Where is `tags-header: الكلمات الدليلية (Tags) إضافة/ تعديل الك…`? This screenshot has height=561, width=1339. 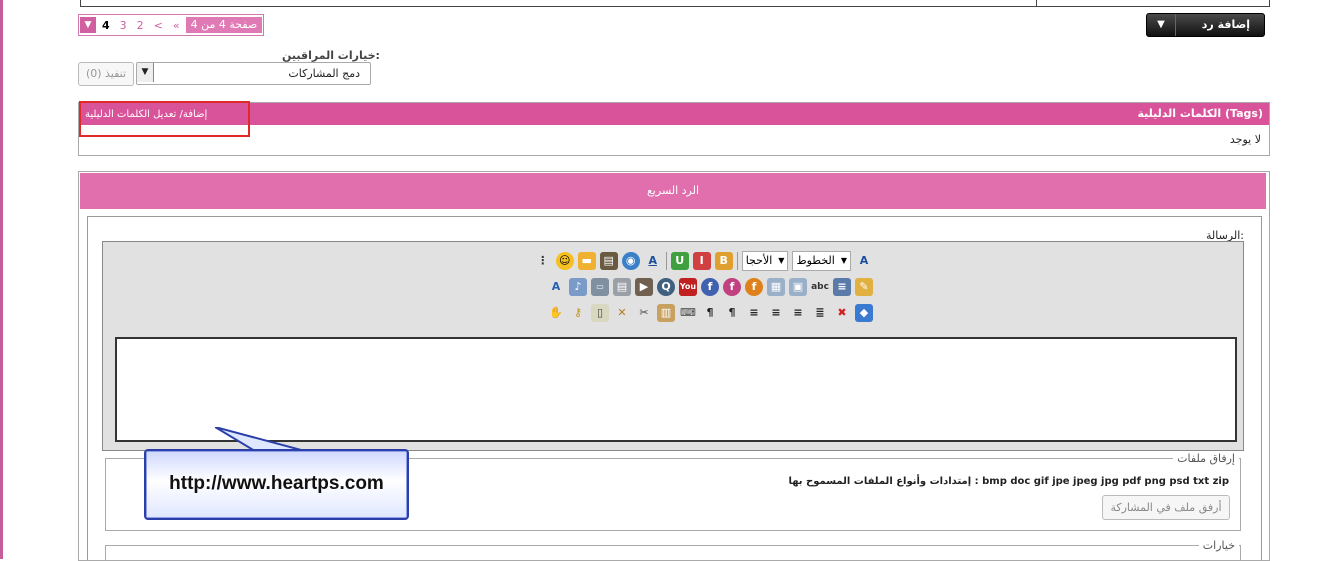 tags-header: الكلمات الدليلية (Tags) إضافة/ تعديل الك… is located at coordinates (674, 114).